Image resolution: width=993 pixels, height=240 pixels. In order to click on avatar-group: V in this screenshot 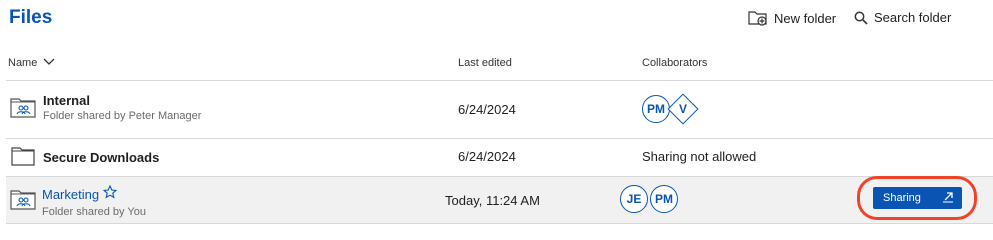, I will do `click(683, 109)`.